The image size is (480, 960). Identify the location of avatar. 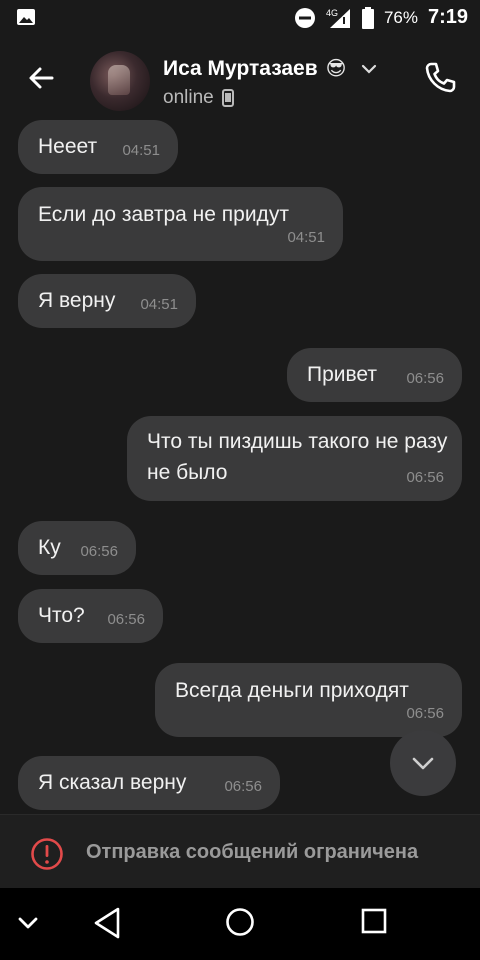
(120, 81).